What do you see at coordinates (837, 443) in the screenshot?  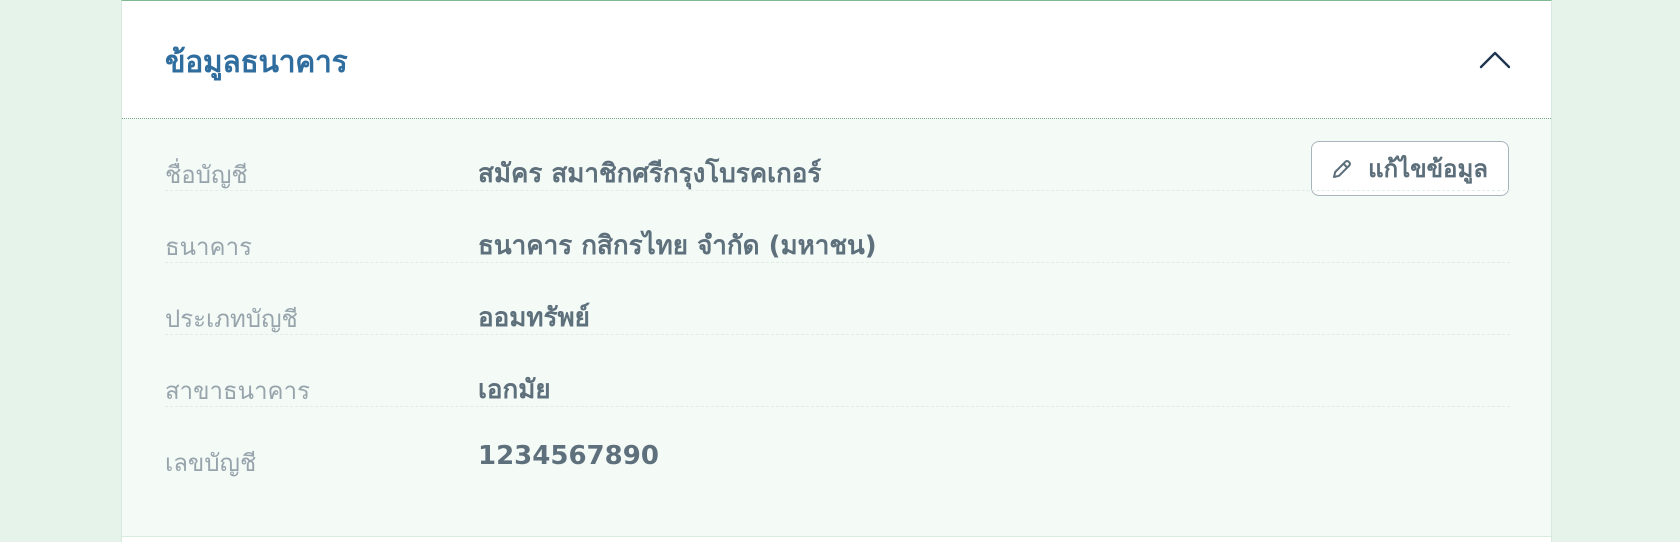 I see `field-row-account-number: เลขบัญชี 1234567890` at bounding box center [837, 443].